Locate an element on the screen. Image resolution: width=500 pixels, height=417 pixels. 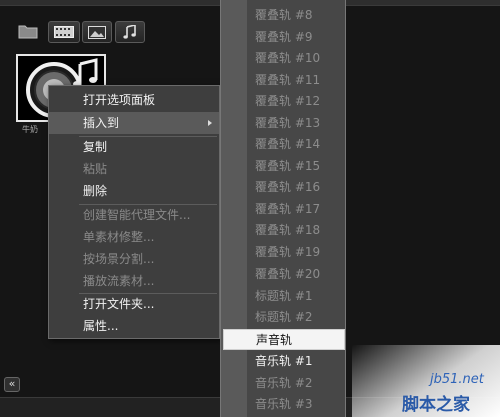
submenu-item-label: 声音轨 is located at coordinates (274, 340).